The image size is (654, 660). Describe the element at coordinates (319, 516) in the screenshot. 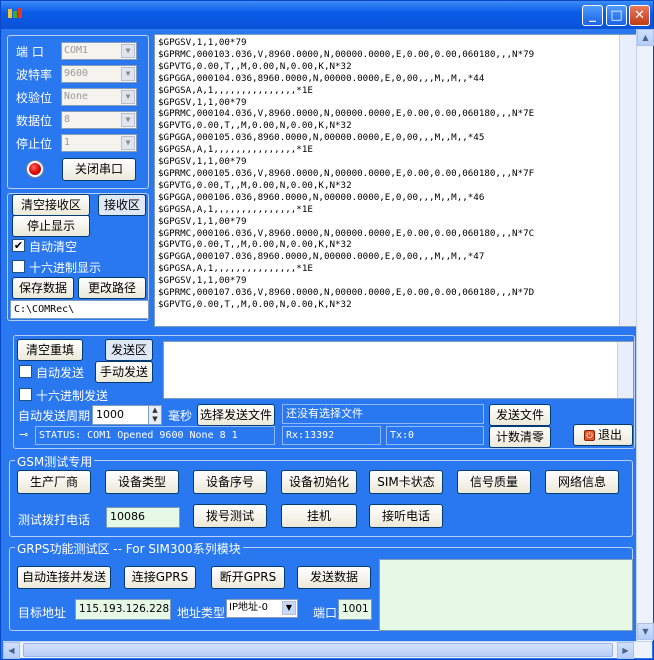

I see `hang-up-button: 挂机` at that location.